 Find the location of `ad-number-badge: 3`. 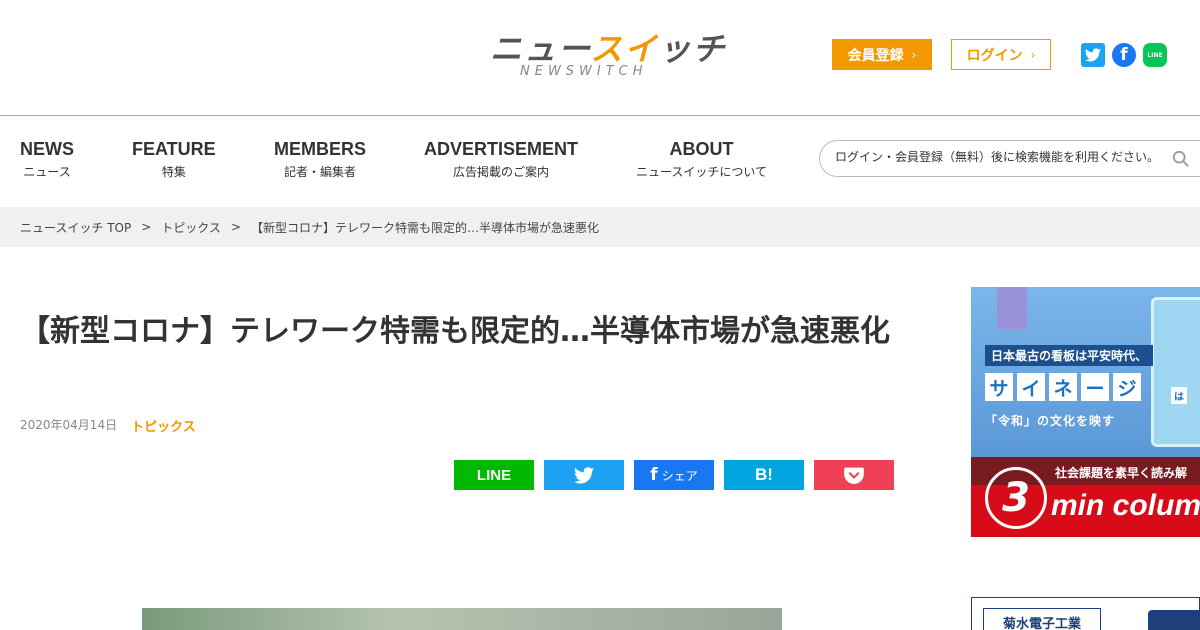

ad-number-badge: 3 is located at coordinates (1016, 498).